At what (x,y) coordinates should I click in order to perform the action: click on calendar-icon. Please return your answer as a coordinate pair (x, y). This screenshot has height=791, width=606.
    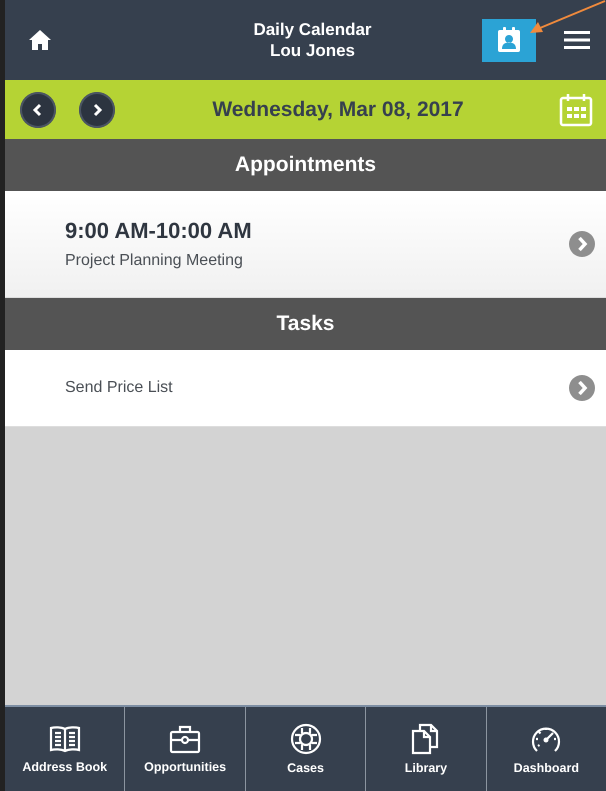
    Looking at the image, I should click on (576, 110).